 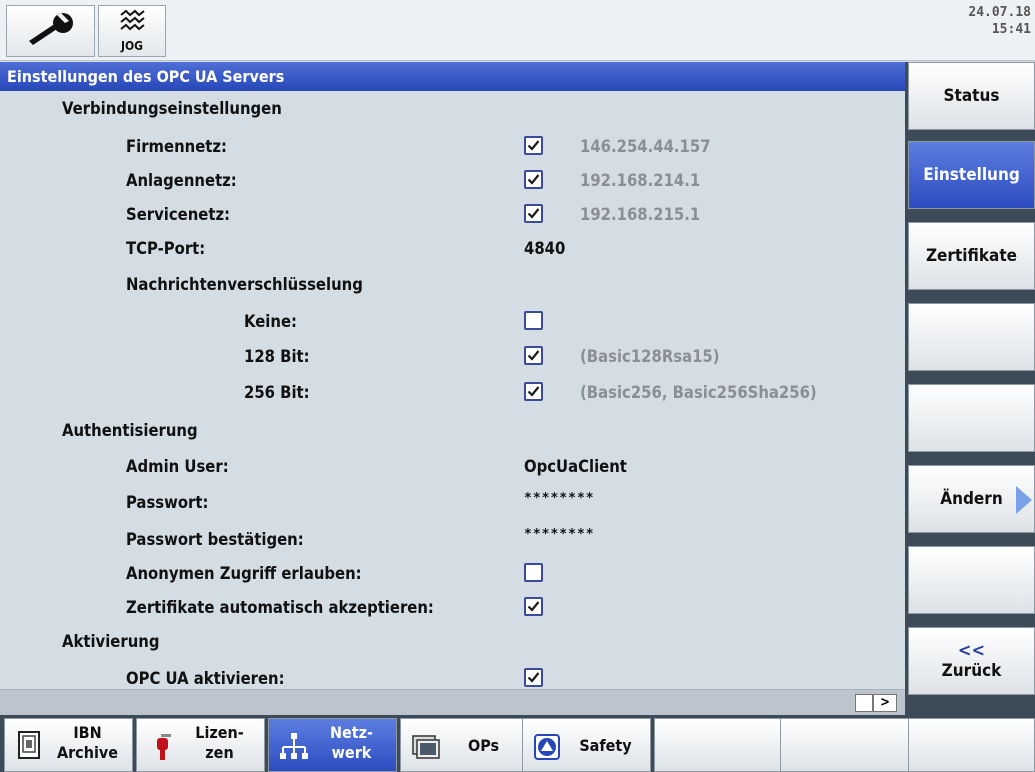 I want to click on ibn-archive-label: IBN Archive, so click(x=87, y=743).